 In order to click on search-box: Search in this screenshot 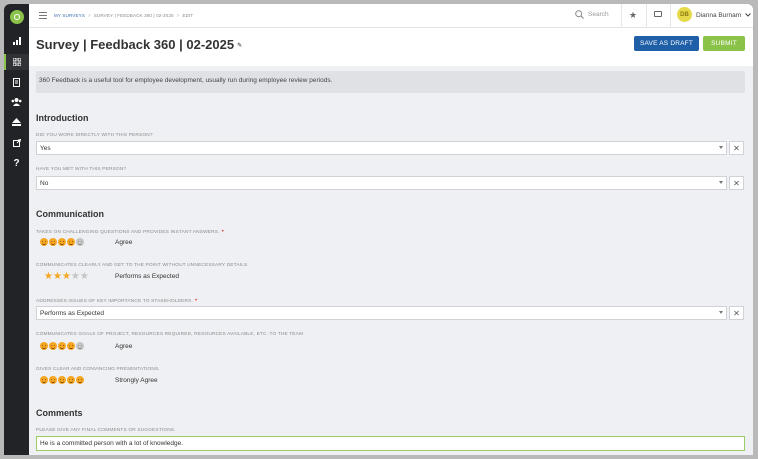, I will do `click(592, 14)`.